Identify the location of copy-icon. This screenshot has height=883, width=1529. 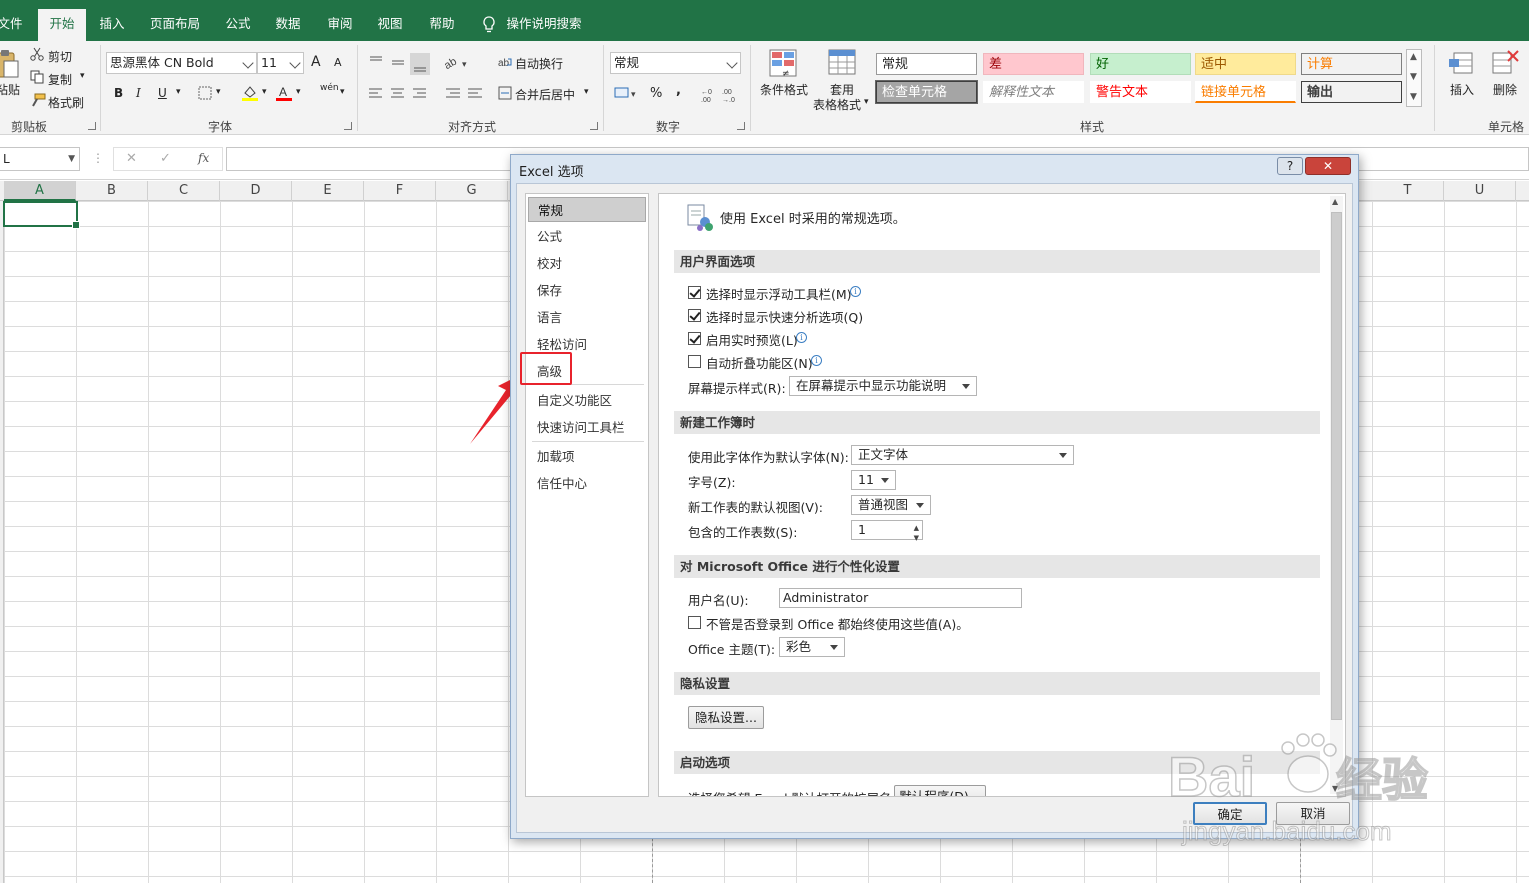
(37, 77).